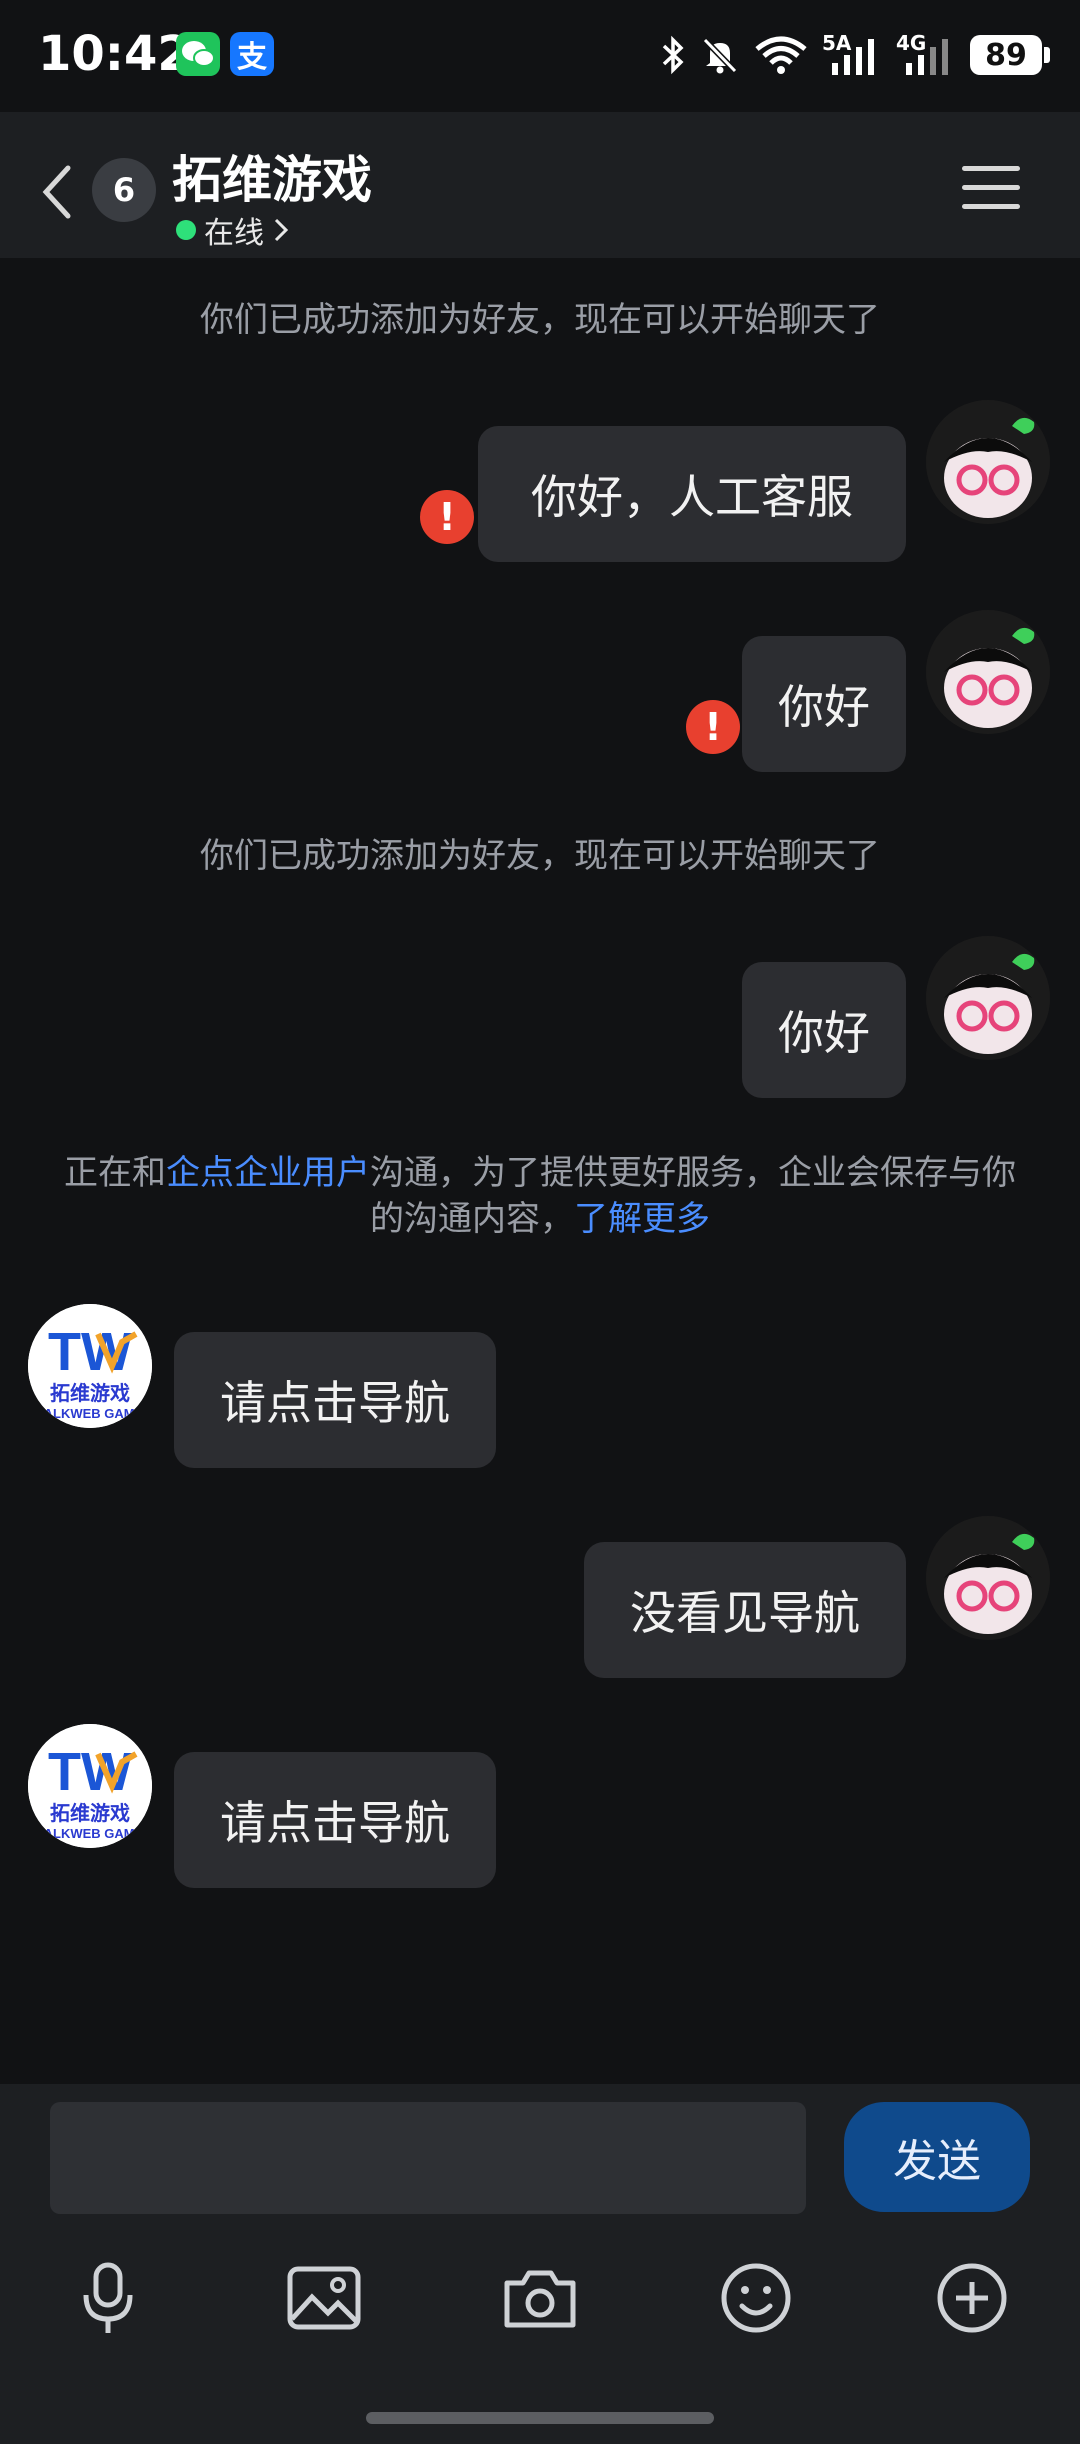  I want to click on online-dot-icon, so click(186, 230).